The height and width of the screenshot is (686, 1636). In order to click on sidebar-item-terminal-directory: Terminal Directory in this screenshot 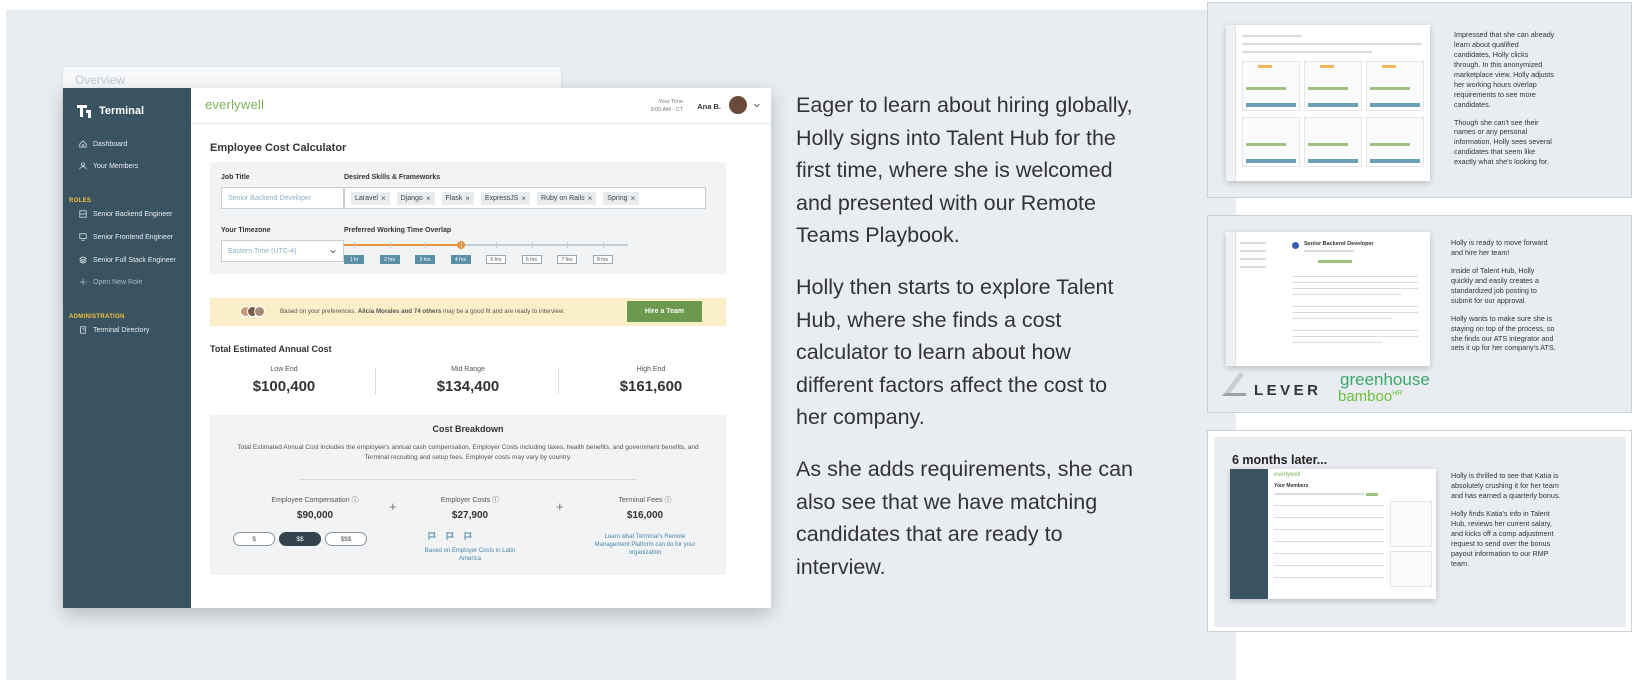, I will do `click(114, 330)`.